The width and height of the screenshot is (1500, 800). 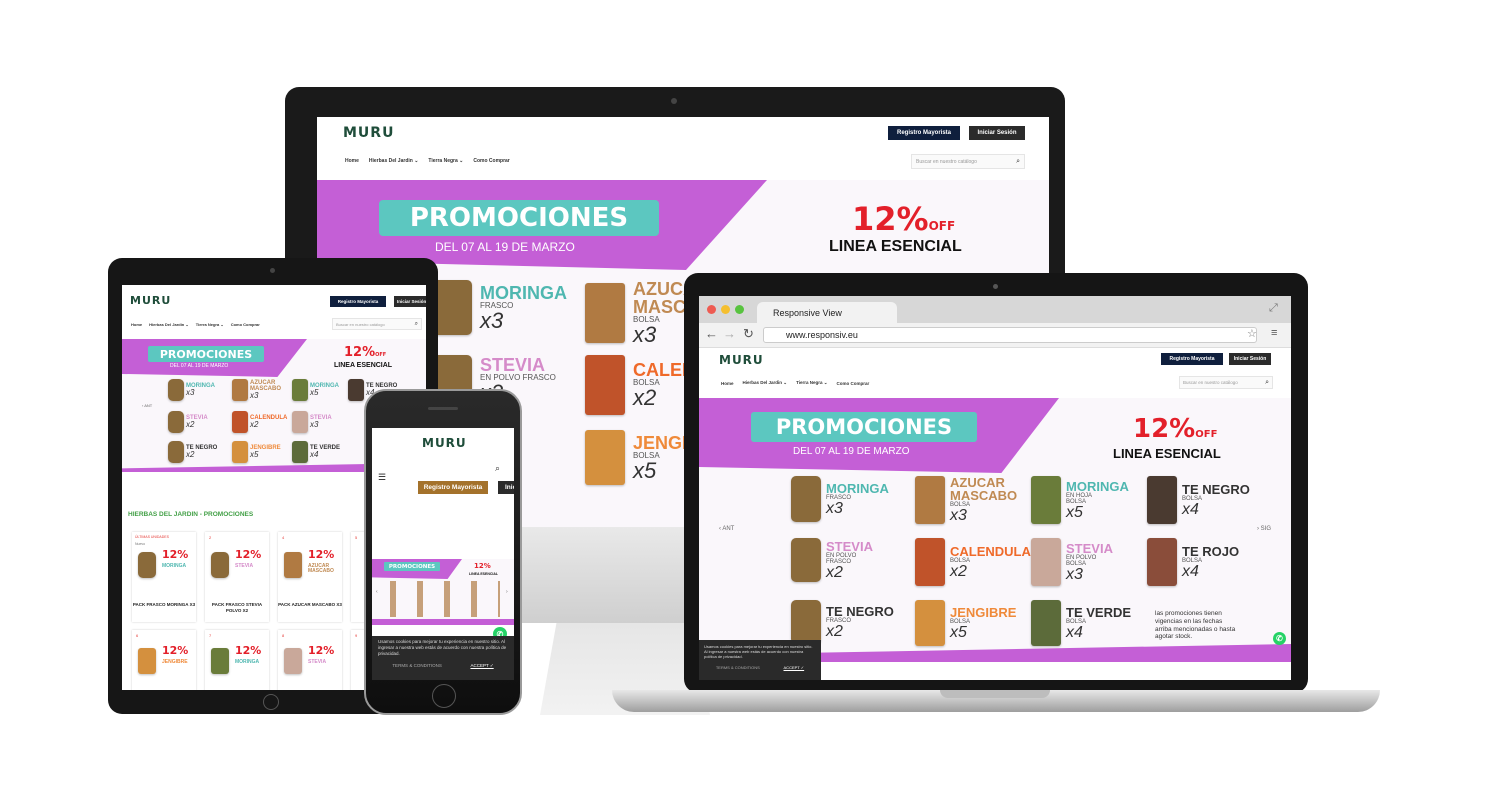 What do you see at coordinates (739, 309) in the screenshot?
I see `window-maximize-icon` at bounding box center [739, 309].